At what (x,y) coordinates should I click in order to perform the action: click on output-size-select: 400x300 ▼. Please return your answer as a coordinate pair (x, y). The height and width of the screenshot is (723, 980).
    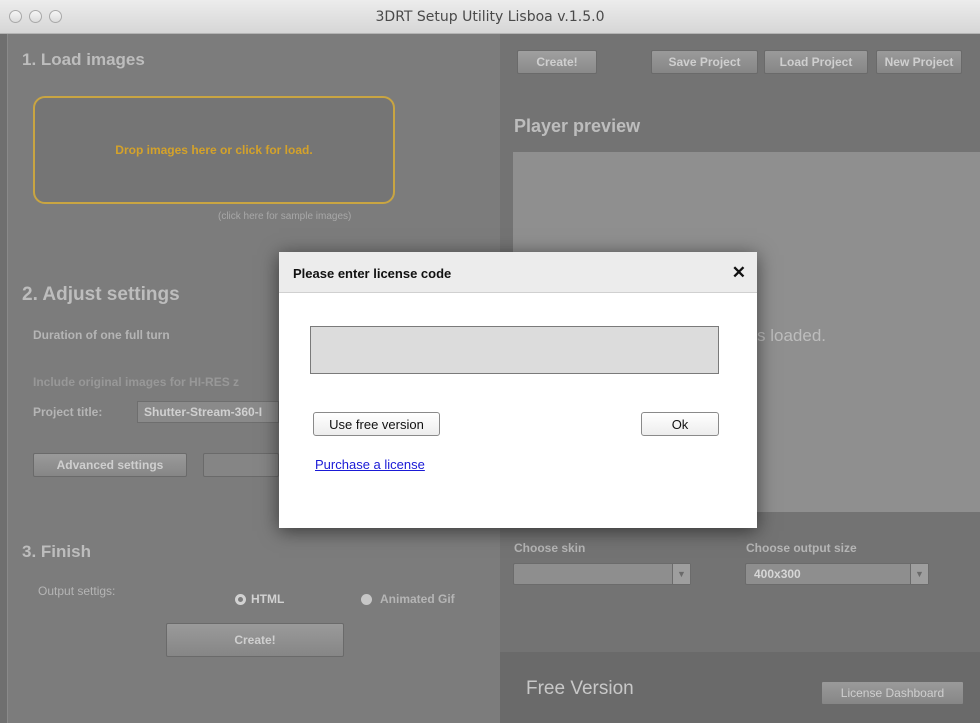
    Looking at the image, I should click on (837, 574).